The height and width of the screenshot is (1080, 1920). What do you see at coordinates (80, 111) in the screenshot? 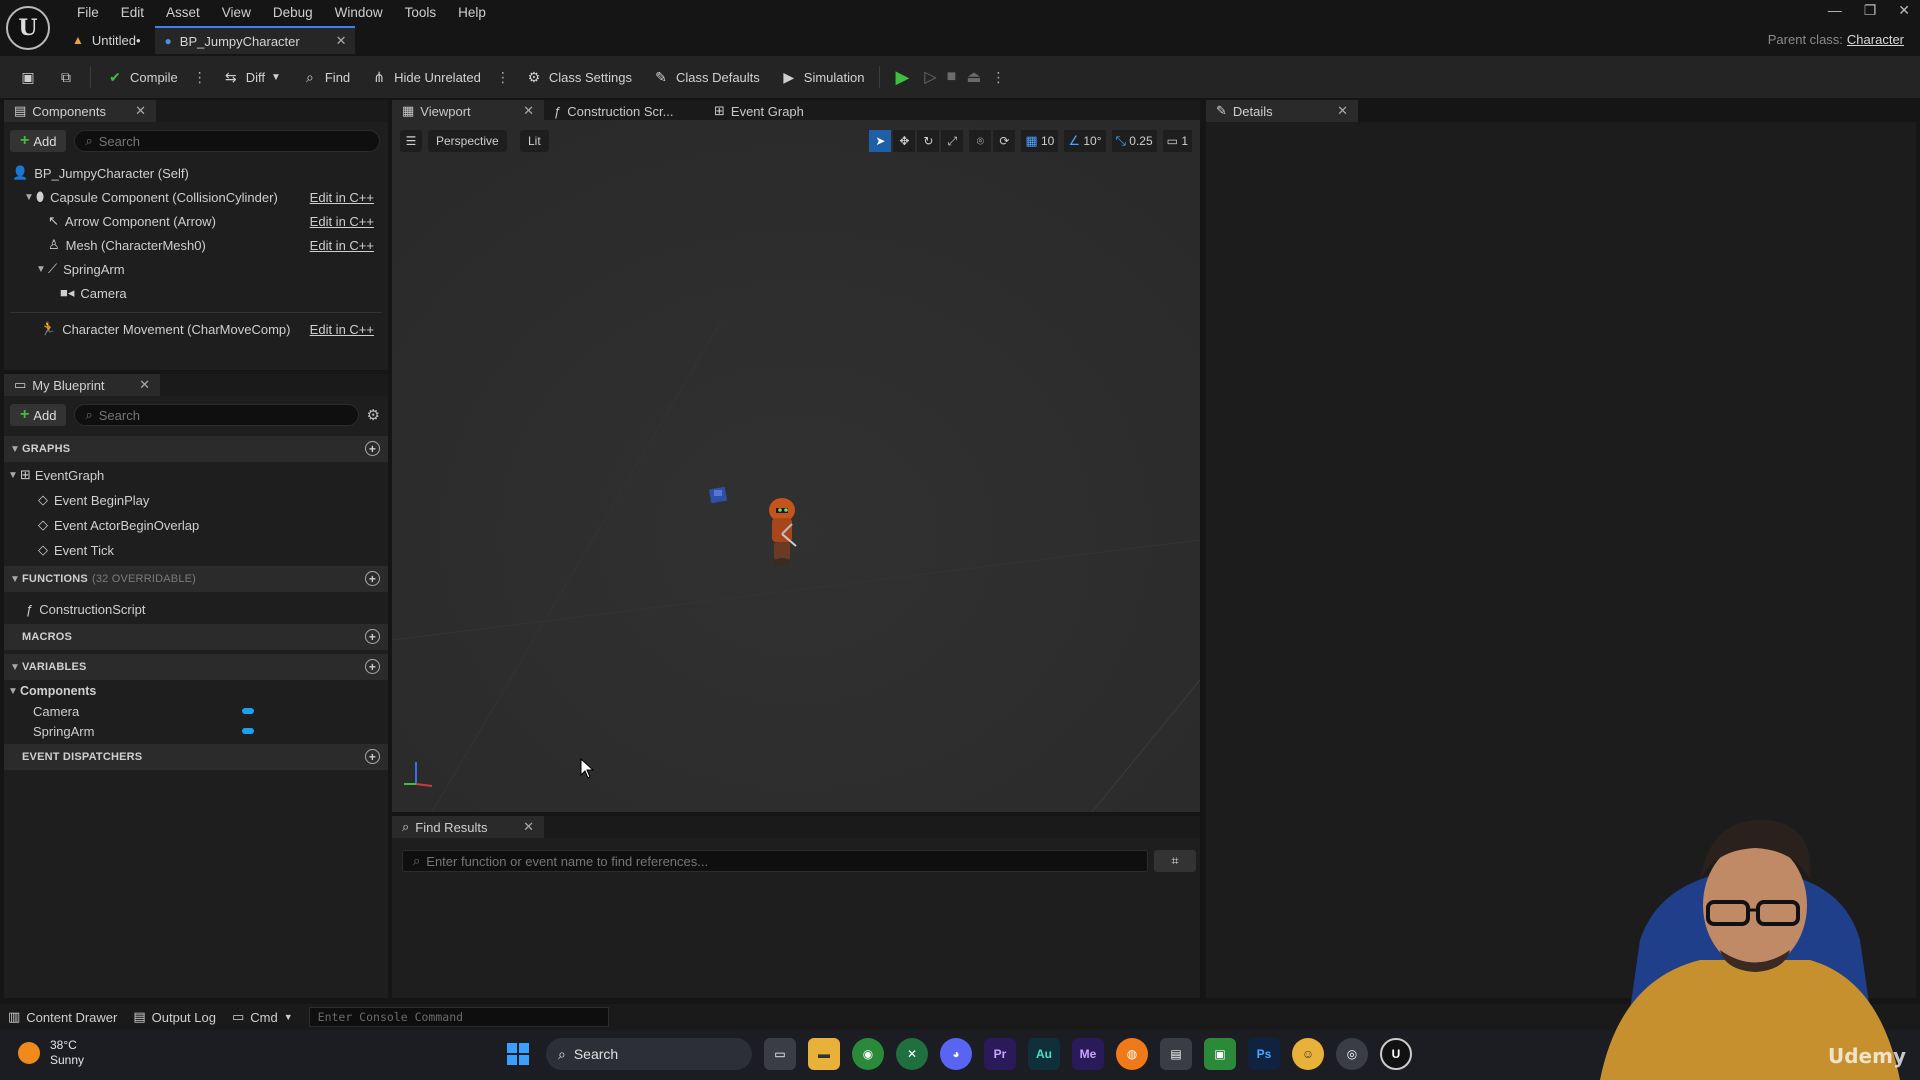
I see `components-tab: ▤ Components ✕` at bounding box center [80, 111].